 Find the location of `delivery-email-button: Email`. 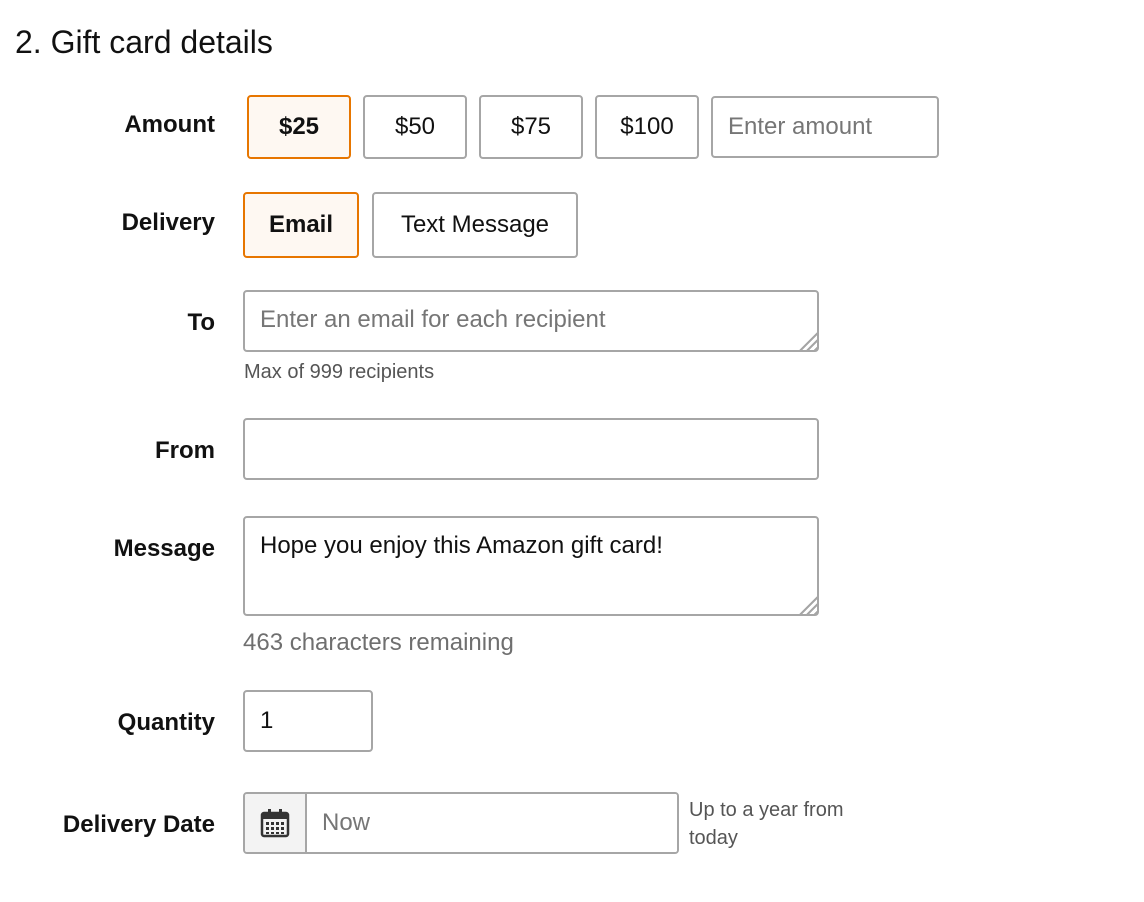

delivery-email-button: Email is located at coordinates (301, 225).